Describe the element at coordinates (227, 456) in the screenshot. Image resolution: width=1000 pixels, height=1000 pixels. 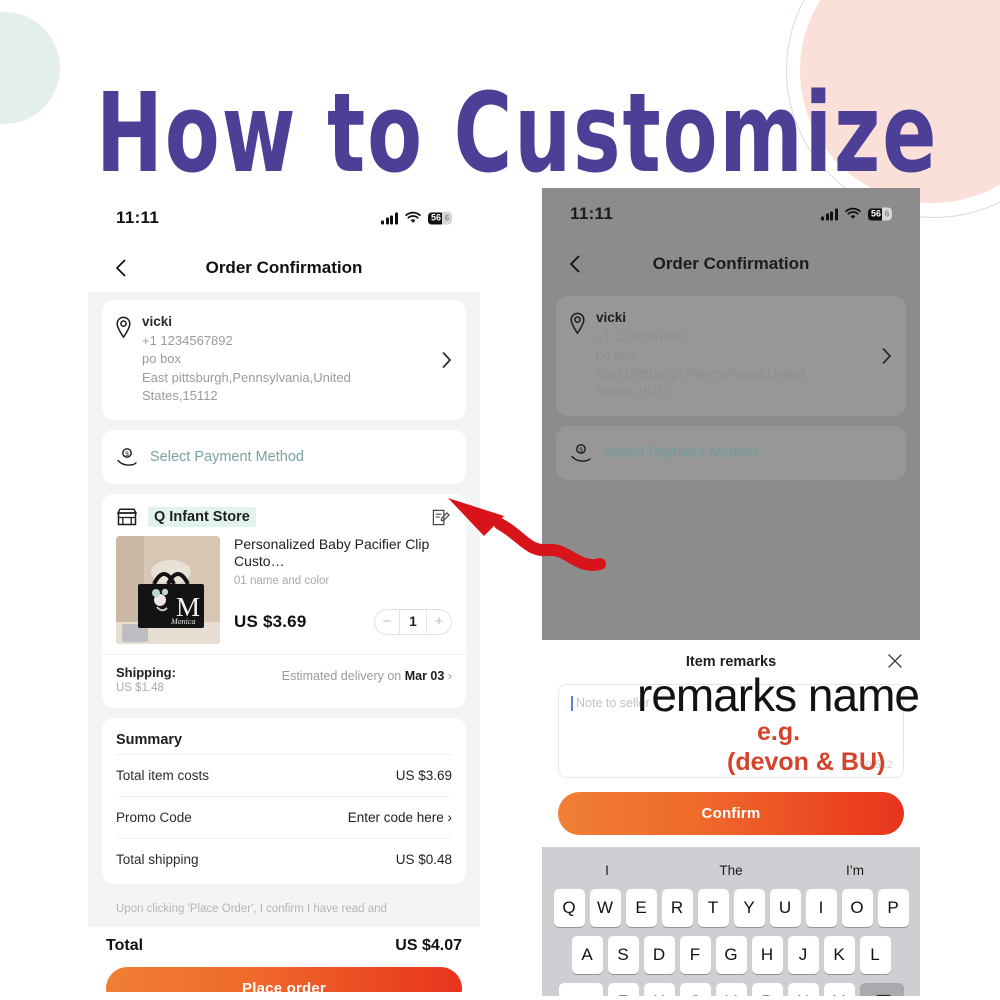
I see `payment-method-label: Select Payment Method` at that location.